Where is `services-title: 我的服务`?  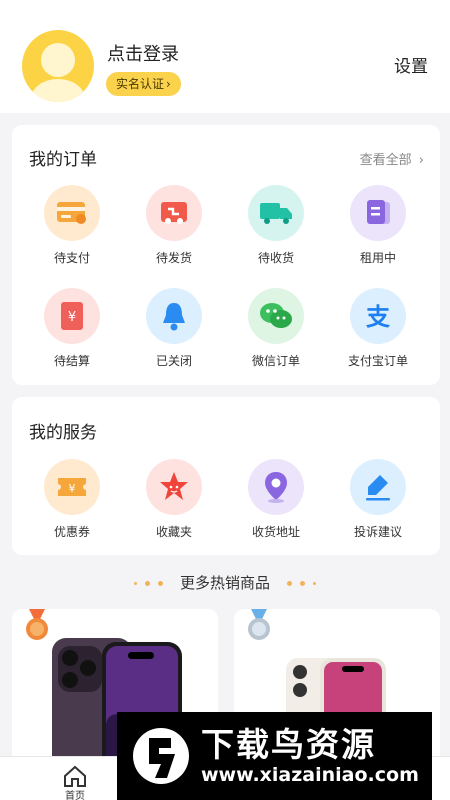 services-title: 我的服务 is located at coordinates (63, 433).